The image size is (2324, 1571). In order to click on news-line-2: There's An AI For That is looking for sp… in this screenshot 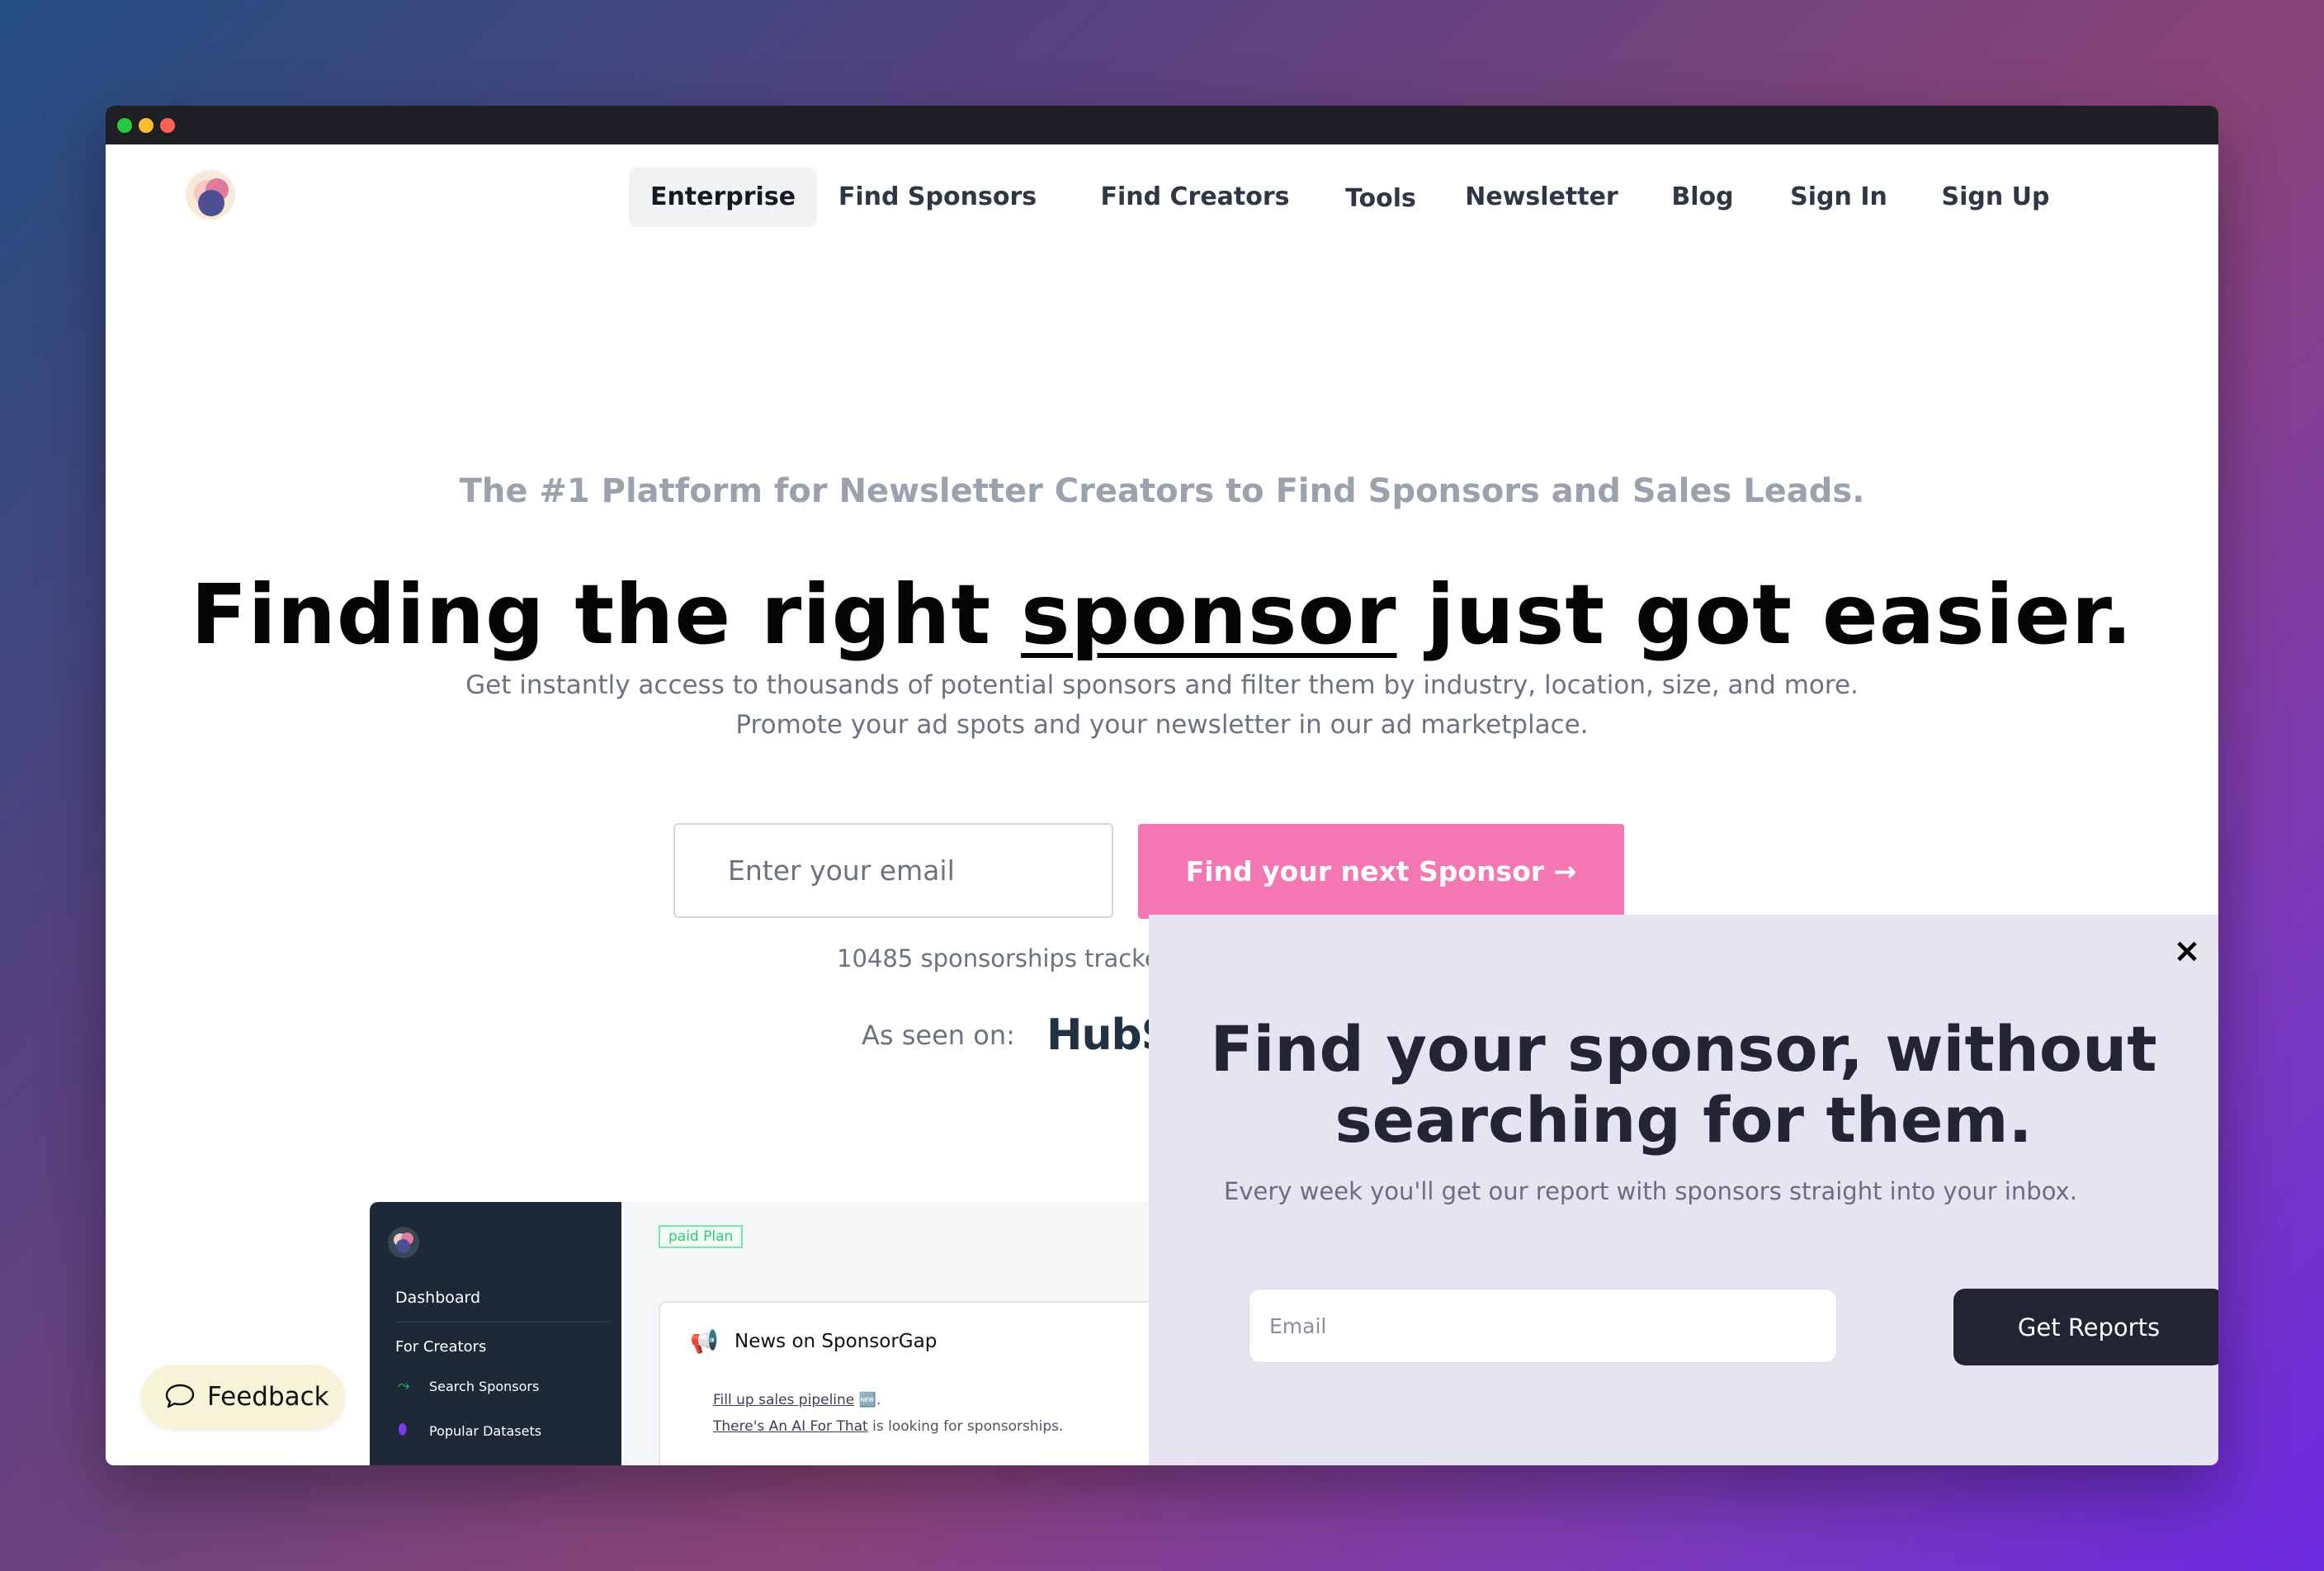, I will do `click(888, 1426)`.